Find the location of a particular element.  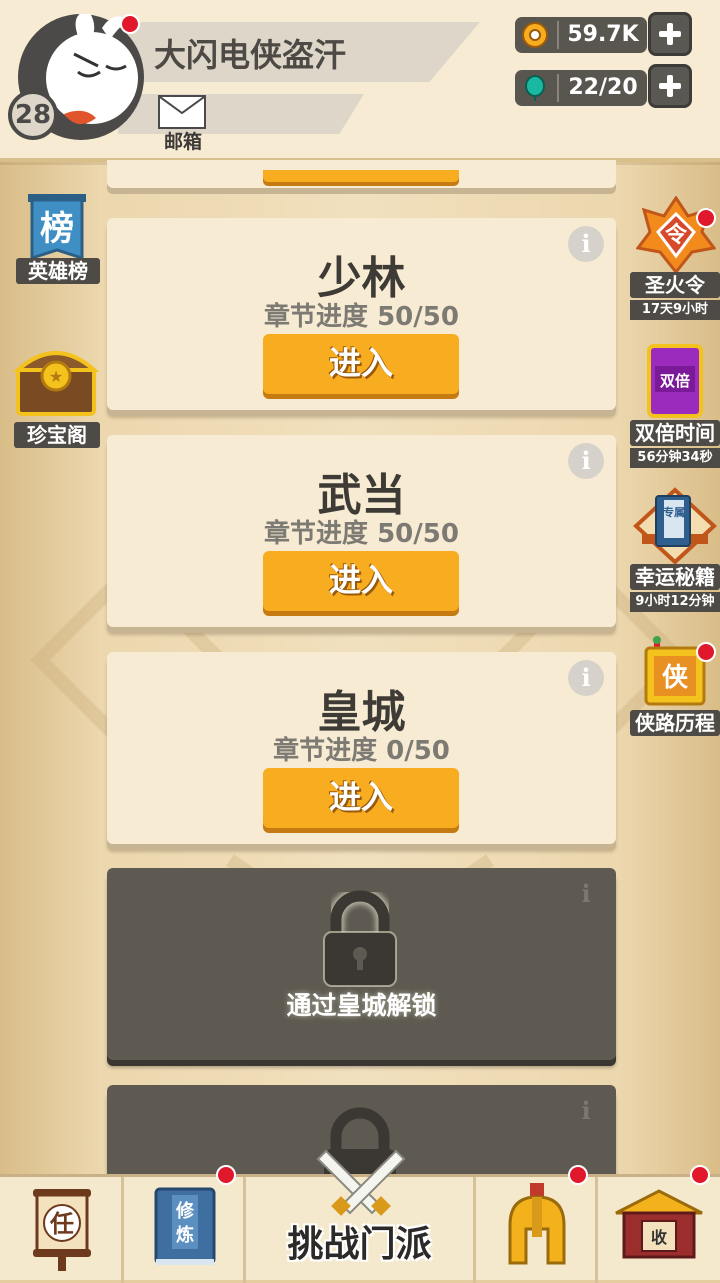

flame-token-text: 令 is located at coordinates (676, 235).